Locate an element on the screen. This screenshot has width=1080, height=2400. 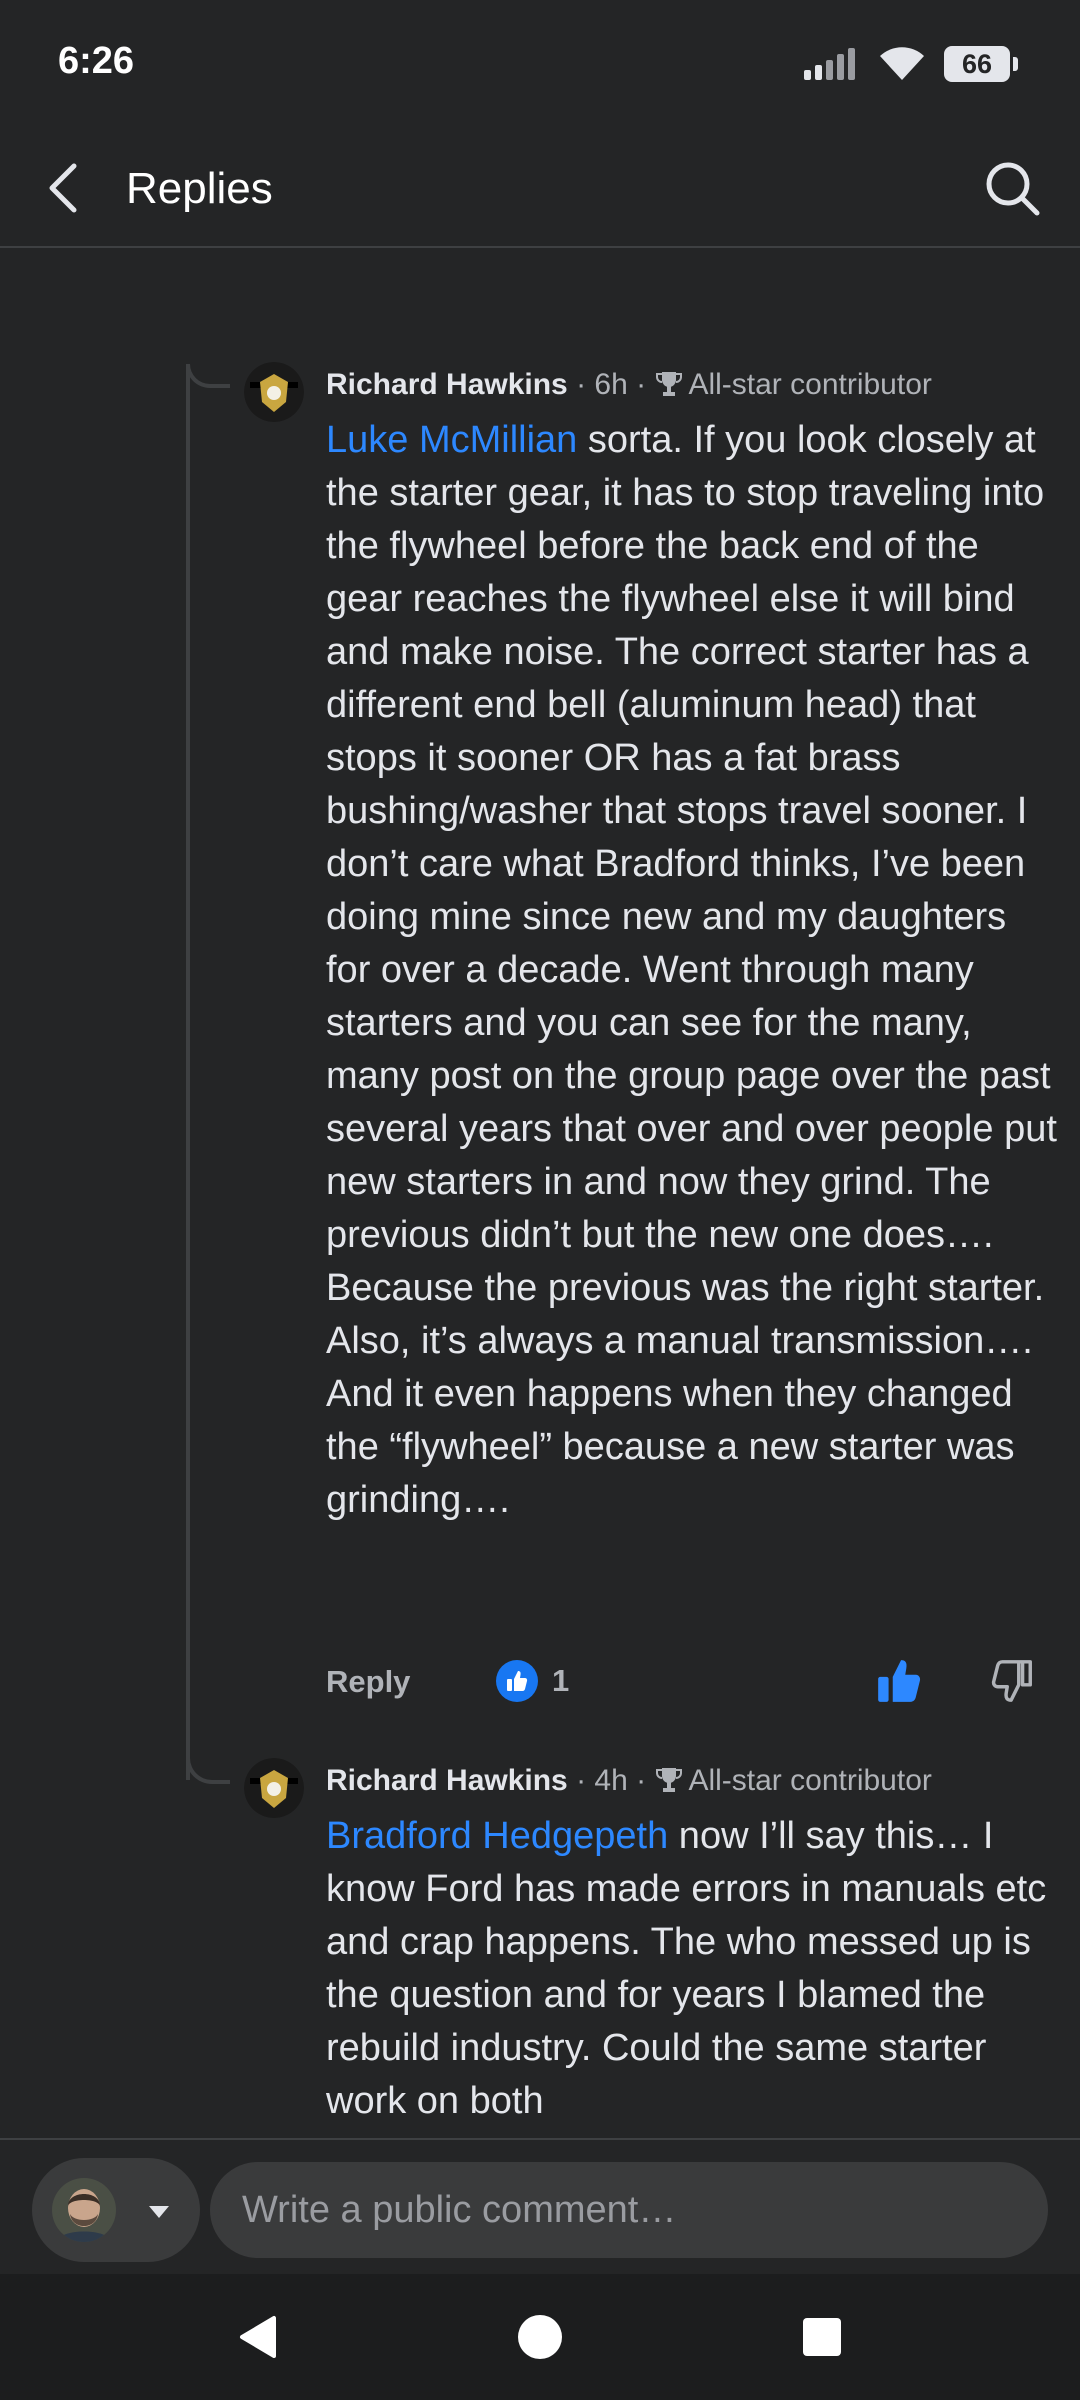
search-icon is located at coordinates (1013, 189).